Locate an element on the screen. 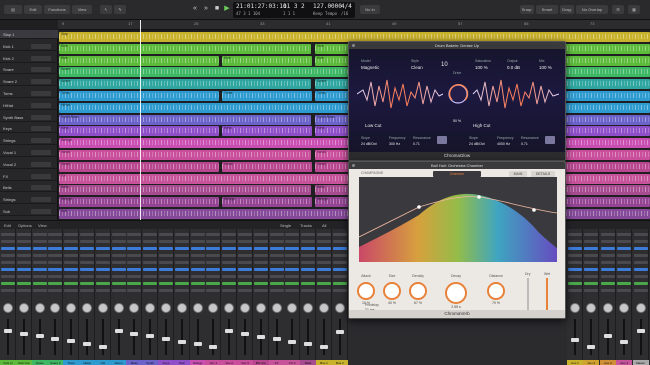  channel-name: Vox 3 is located at coordinates (245, 362).